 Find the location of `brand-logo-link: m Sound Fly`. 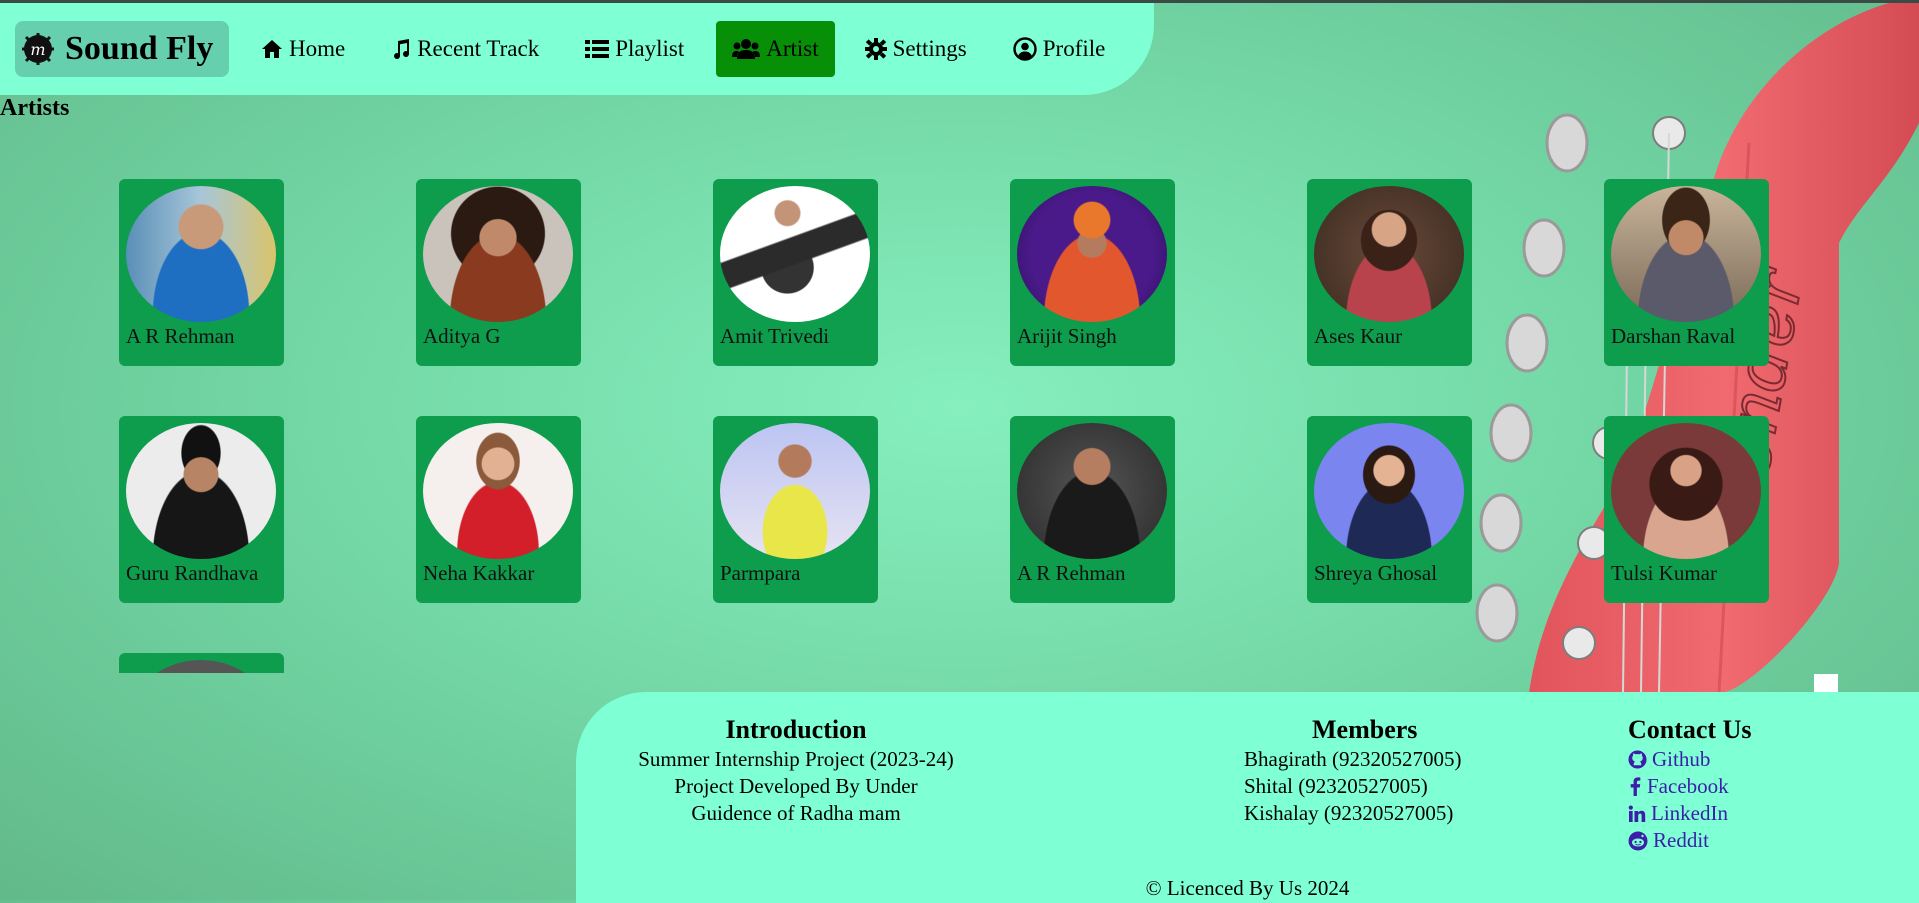

brand-logo-link: m Sound Fly is located at coordinates (122, 49).